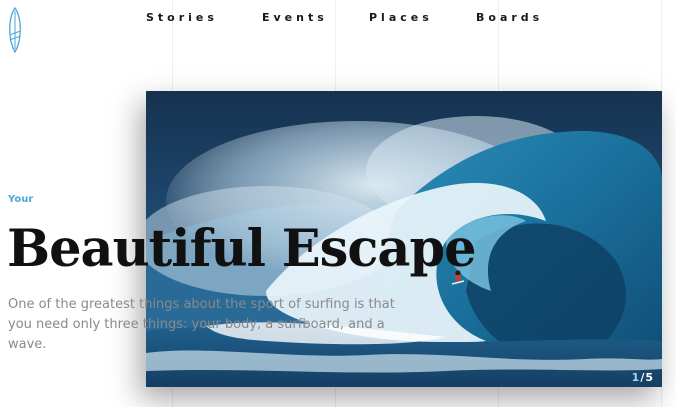  What do you see at coordinates (636, 377) in the screenshot?
I see `slide-current: 1` at bounding box center [636, 377].